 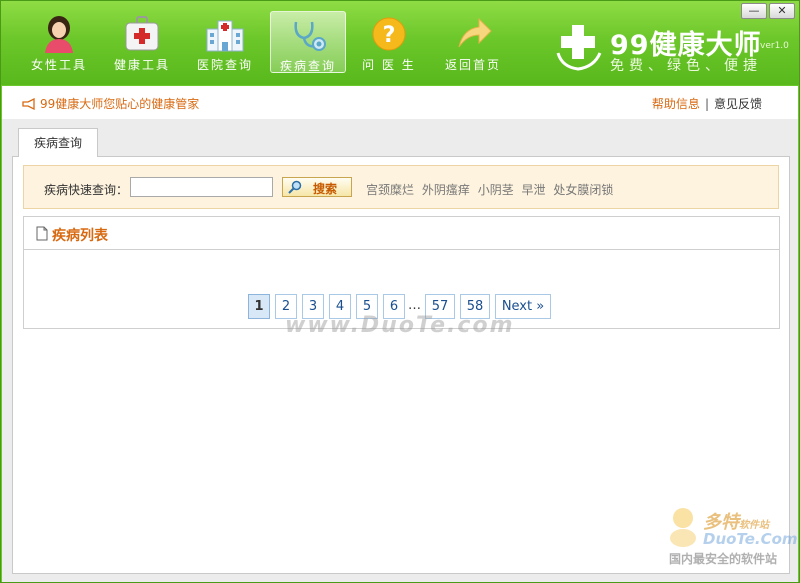 I want to click on hospital-icon, so click(x=225, y=36).